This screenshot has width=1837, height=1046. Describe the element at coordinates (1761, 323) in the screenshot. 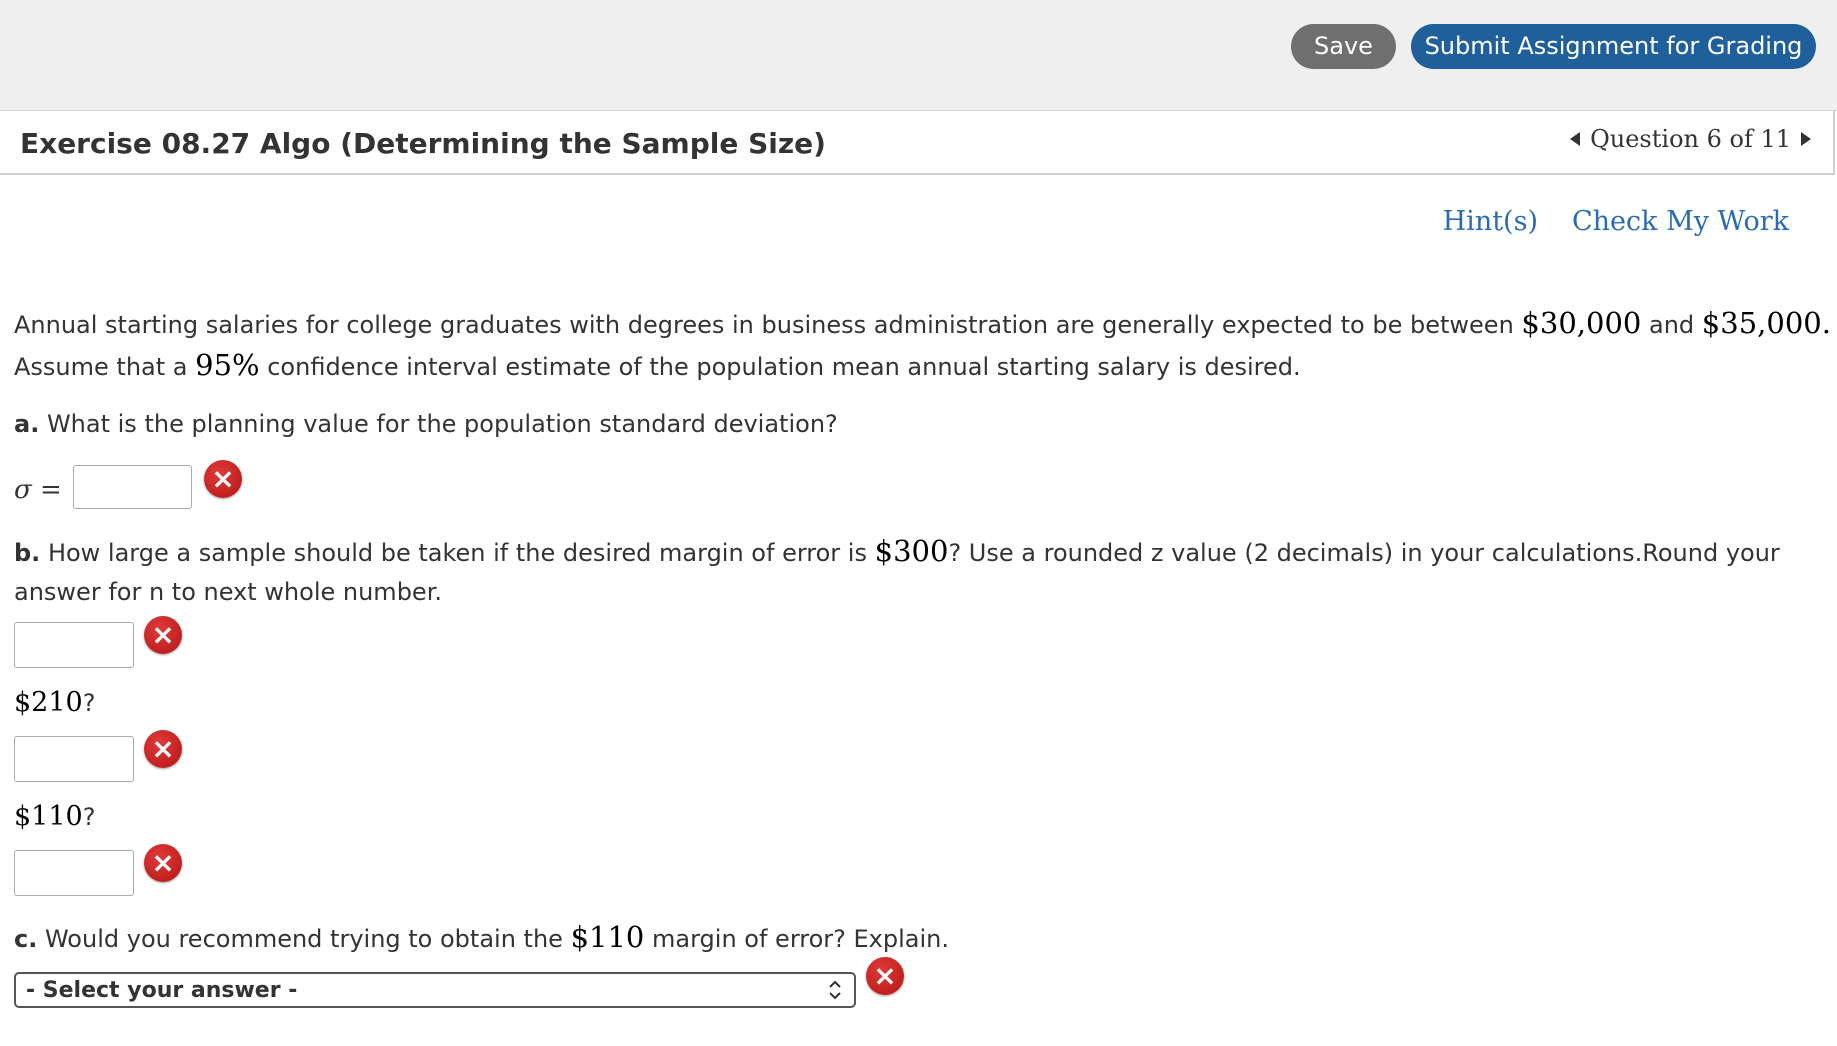

I see `high-salary-value: $35,000` at that location.